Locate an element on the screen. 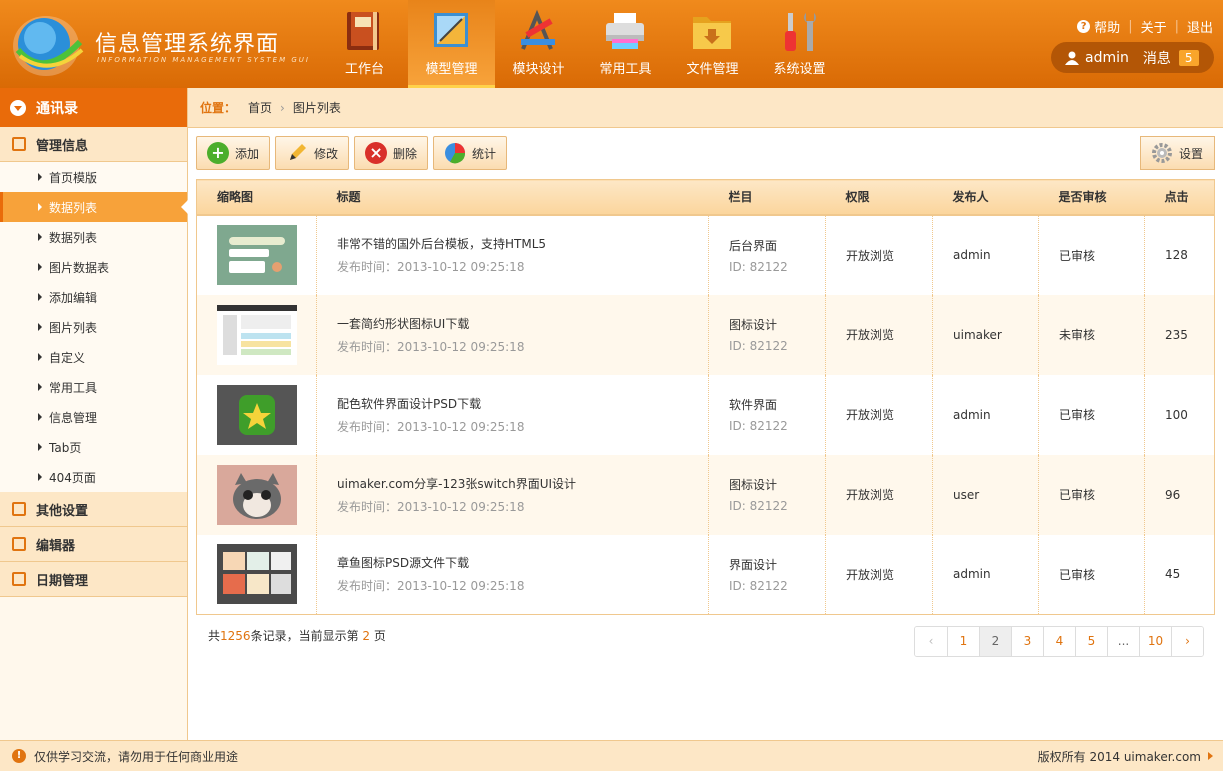 The width and height of the screenshot is (1223, 771). sidebar-item-info-management: 信息管理 is located at coordinates (93, 417).